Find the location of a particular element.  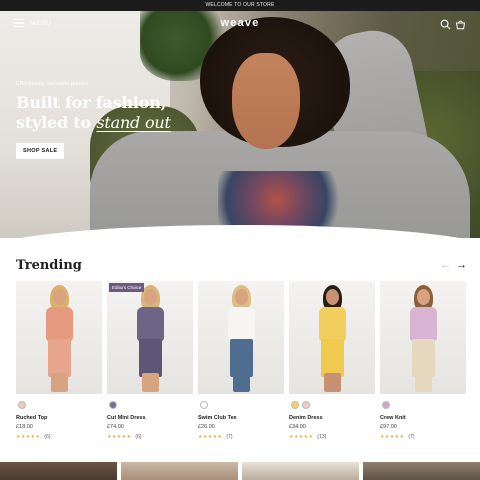

product-name: Crew Knit is located at coordinates (393, 418).